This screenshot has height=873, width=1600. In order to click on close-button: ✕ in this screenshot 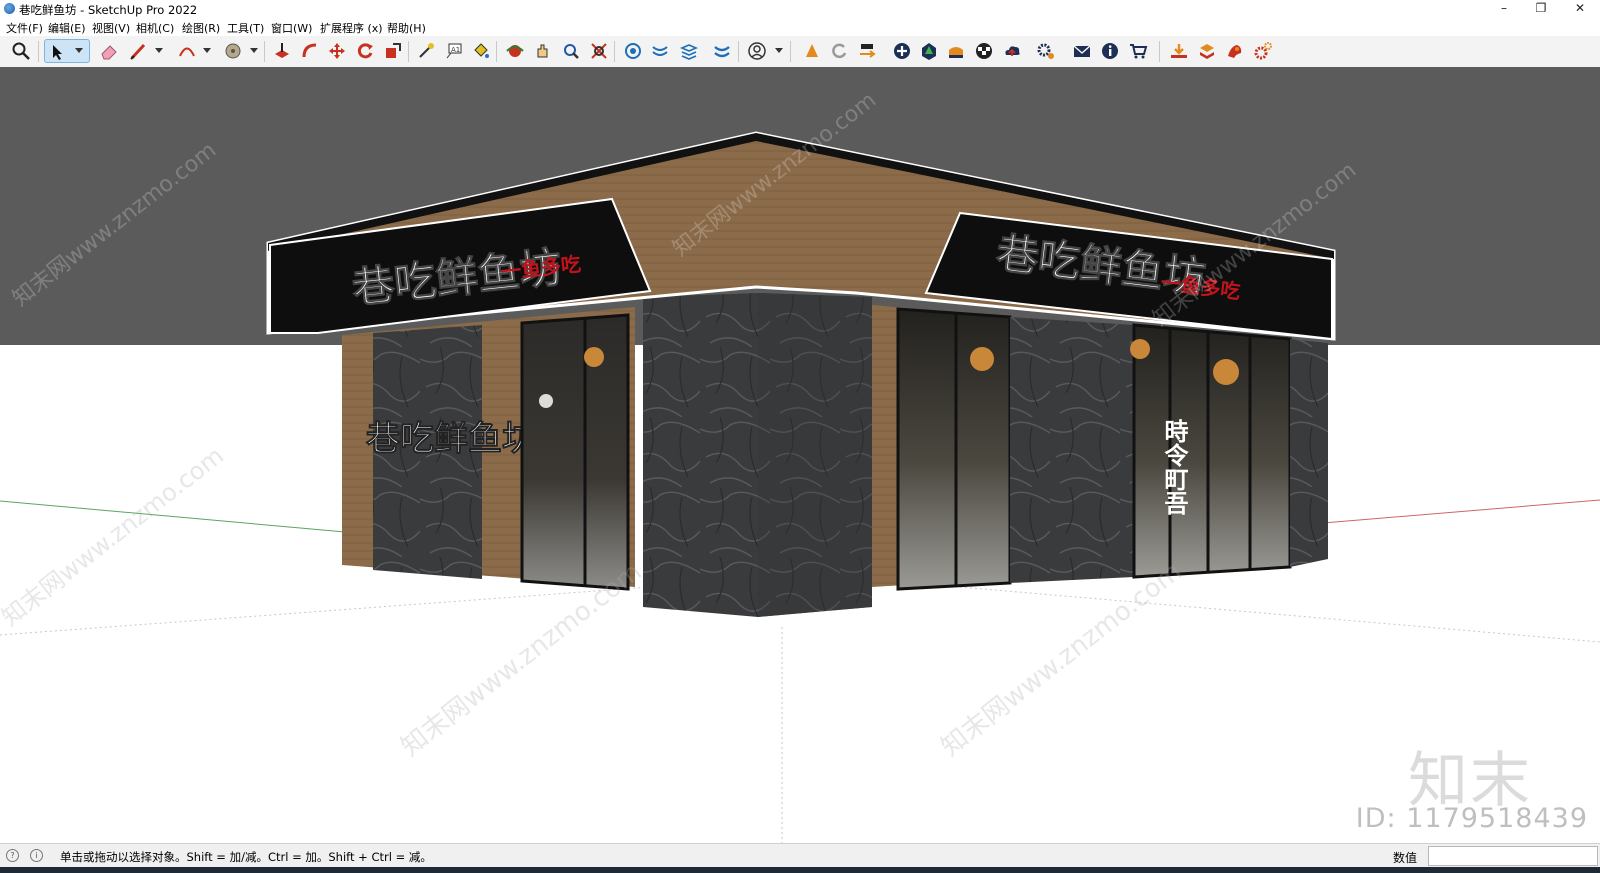, I will do `click(1580, 9)`.